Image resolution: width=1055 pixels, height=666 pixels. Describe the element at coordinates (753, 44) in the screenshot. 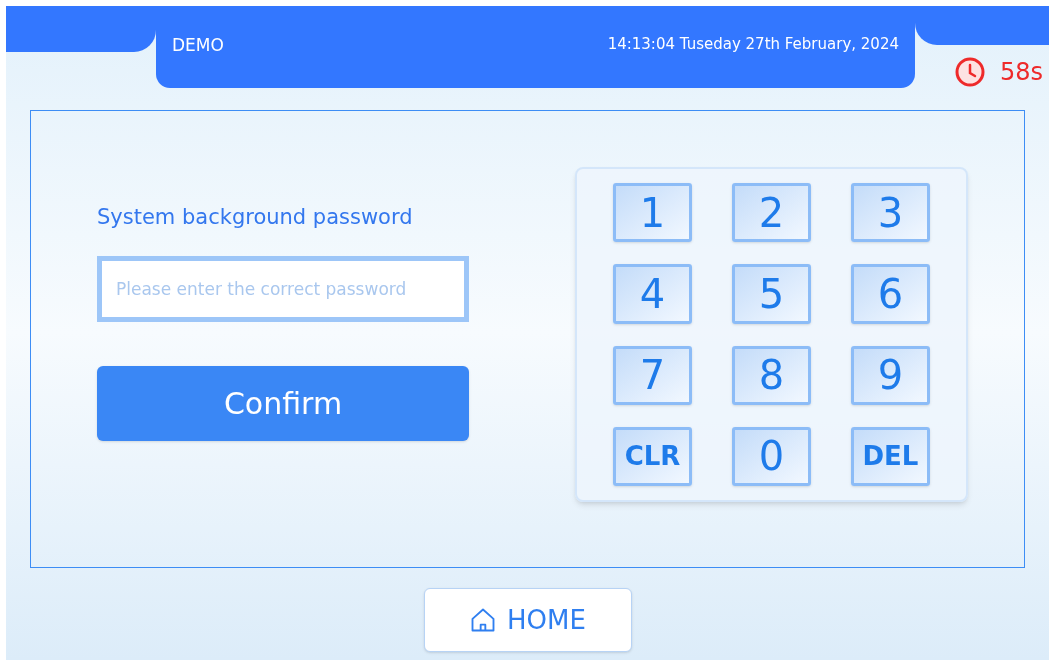

I see `date-time: 14:13:04 Tuseday 27th February, 2024` at that location.